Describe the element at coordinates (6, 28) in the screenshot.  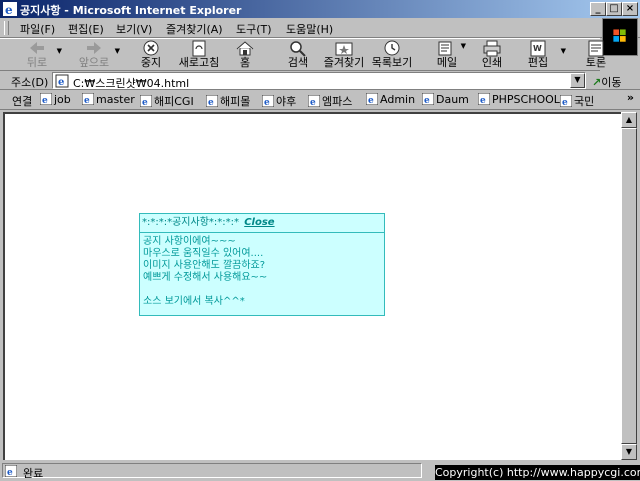
I see `menu-grip` at that location.